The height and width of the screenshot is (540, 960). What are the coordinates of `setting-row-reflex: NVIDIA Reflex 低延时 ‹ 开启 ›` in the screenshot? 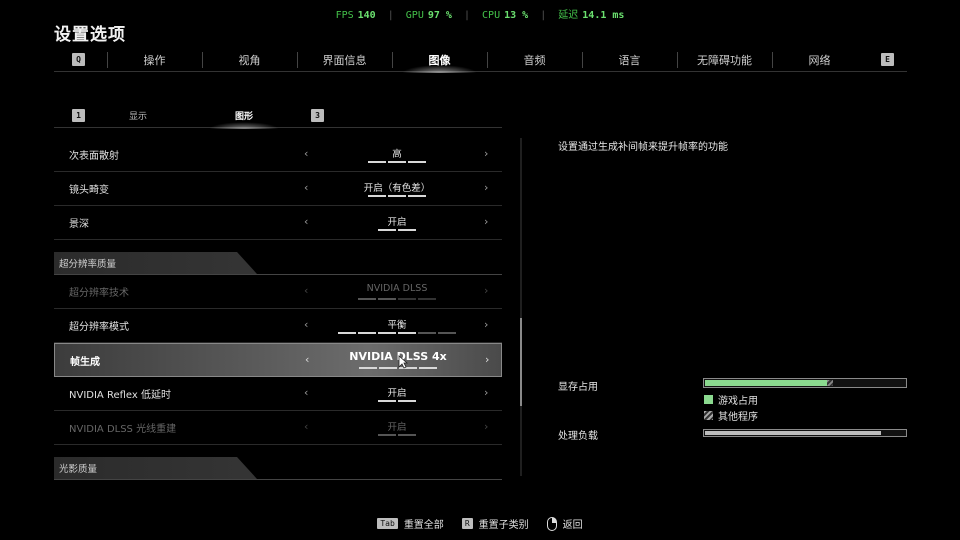 It's located at (278, 394).